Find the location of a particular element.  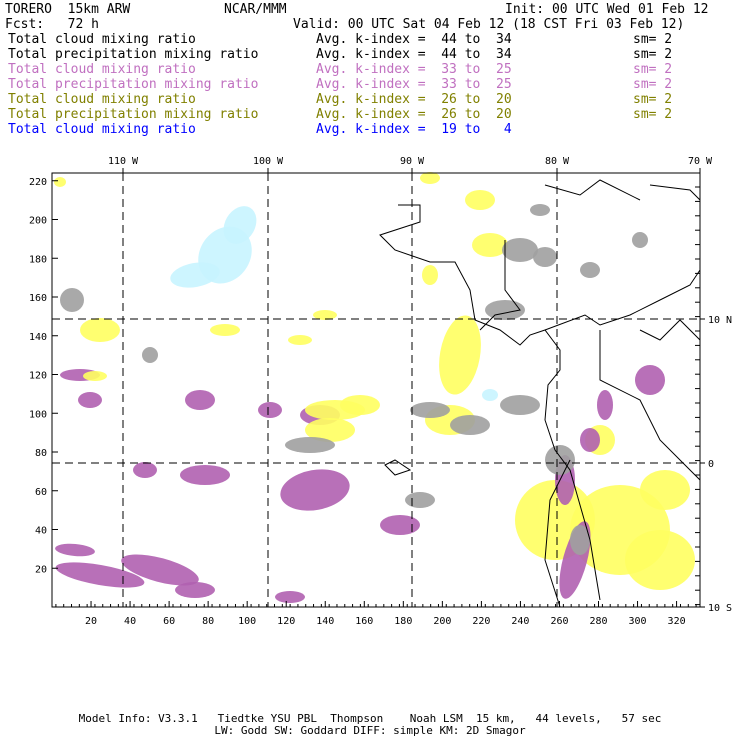

y-tick-label: 160 is located at coordinates (38, 298).